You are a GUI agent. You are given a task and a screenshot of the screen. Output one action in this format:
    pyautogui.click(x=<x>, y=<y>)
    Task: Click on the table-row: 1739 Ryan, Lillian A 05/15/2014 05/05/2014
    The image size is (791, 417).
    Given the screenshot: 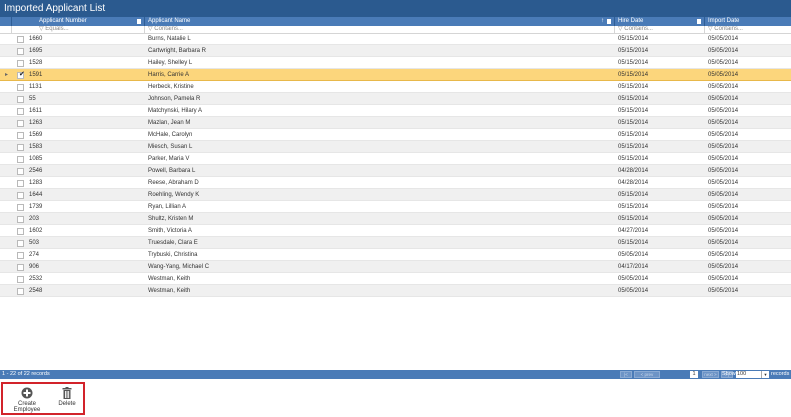 What is the action you would take?
    pyautogui.click(x=395, y=207)
    